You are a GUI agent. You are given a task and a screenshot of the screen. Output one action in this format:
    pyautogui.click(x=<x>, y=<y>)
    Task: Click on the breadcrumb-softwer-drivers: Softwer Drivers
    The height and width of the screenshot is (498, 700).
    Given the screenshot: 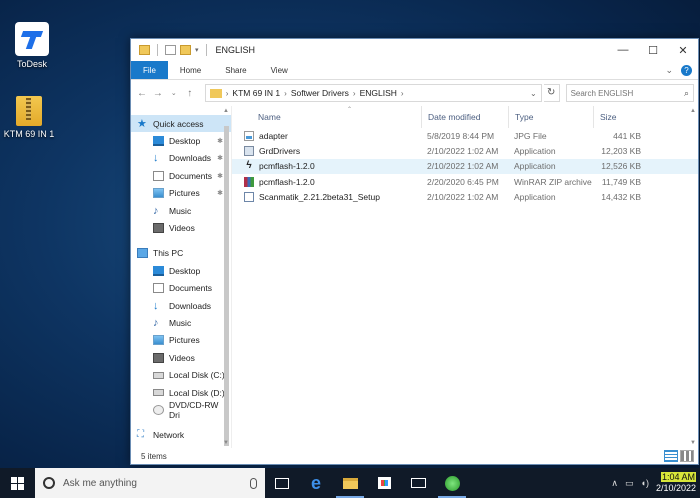 What is the action you would take?
    pyautogui.click(x=320, y=93)
    